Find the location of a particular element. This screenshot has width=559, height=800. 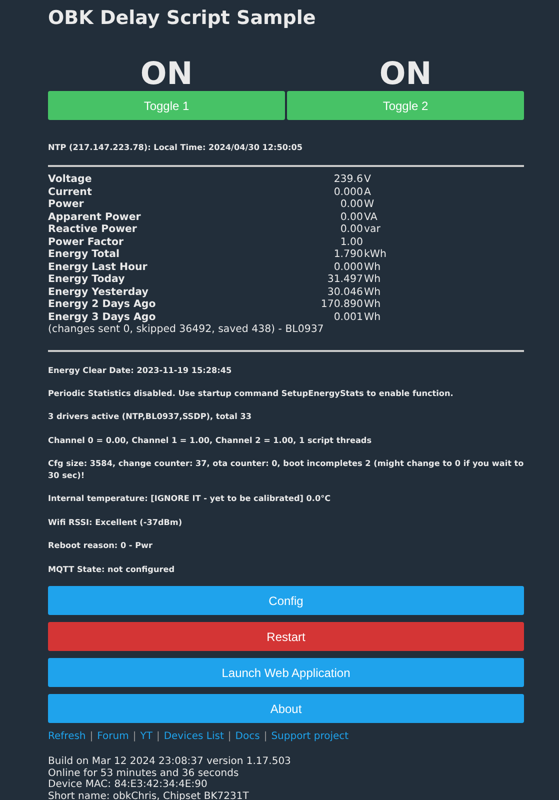

energy-note: (changes sent 0, skipped 36492, saved 438) - BL0937 is located at coordinates (186, 330).